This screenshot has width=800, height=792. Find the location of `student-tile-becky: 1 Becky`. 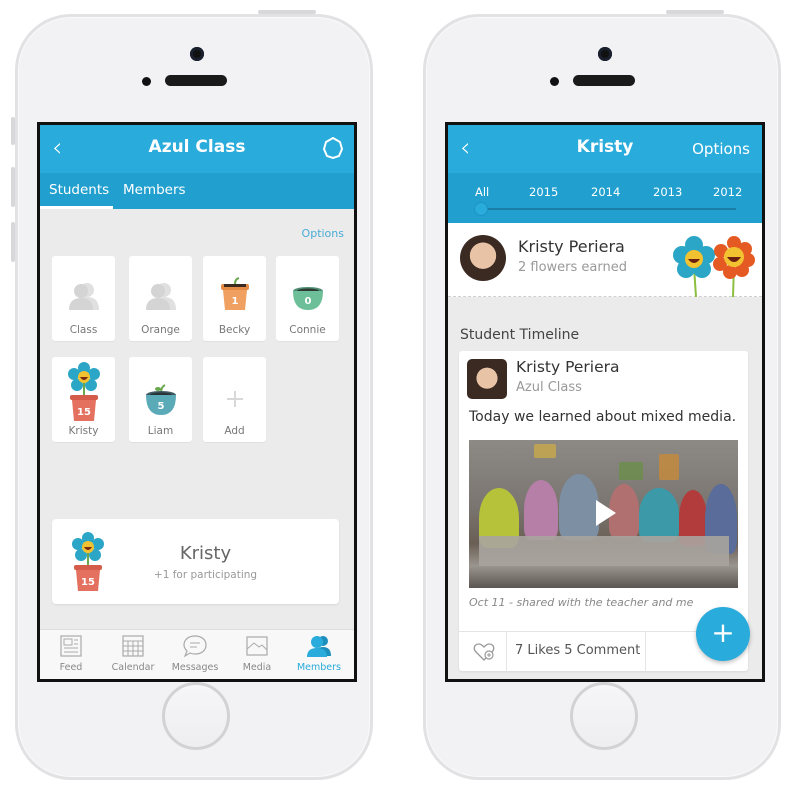

student-tile-becky: 1 Becky is located at coordinates (234, 298).